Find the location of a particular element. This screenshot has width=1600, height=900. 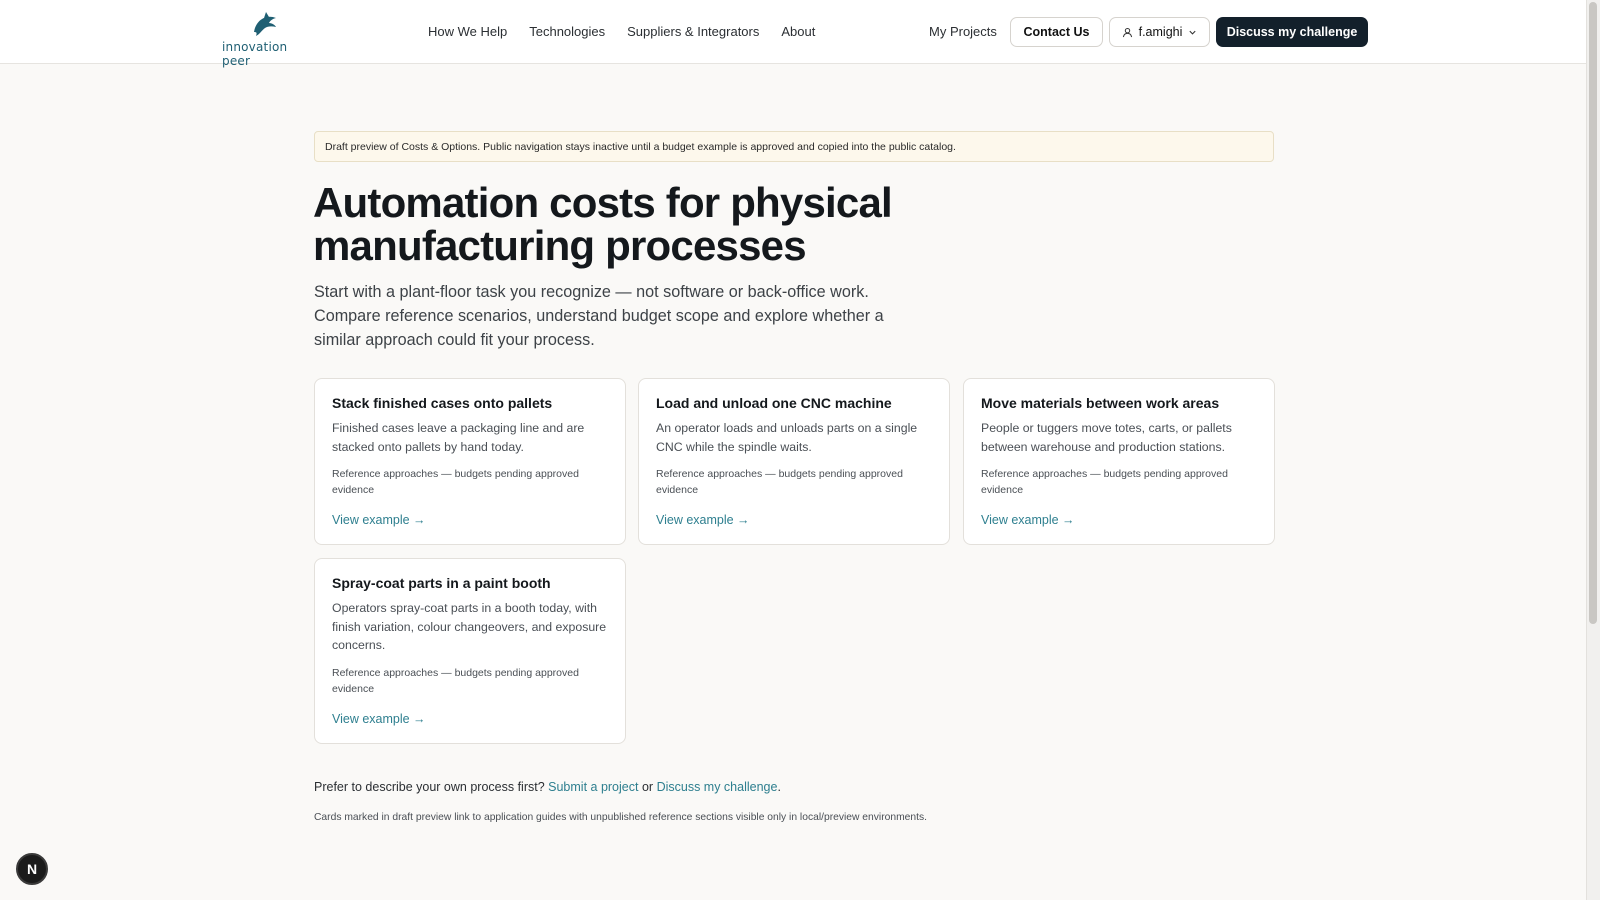

submit-project-link: Submit a project is located at coordinates (593, 787).